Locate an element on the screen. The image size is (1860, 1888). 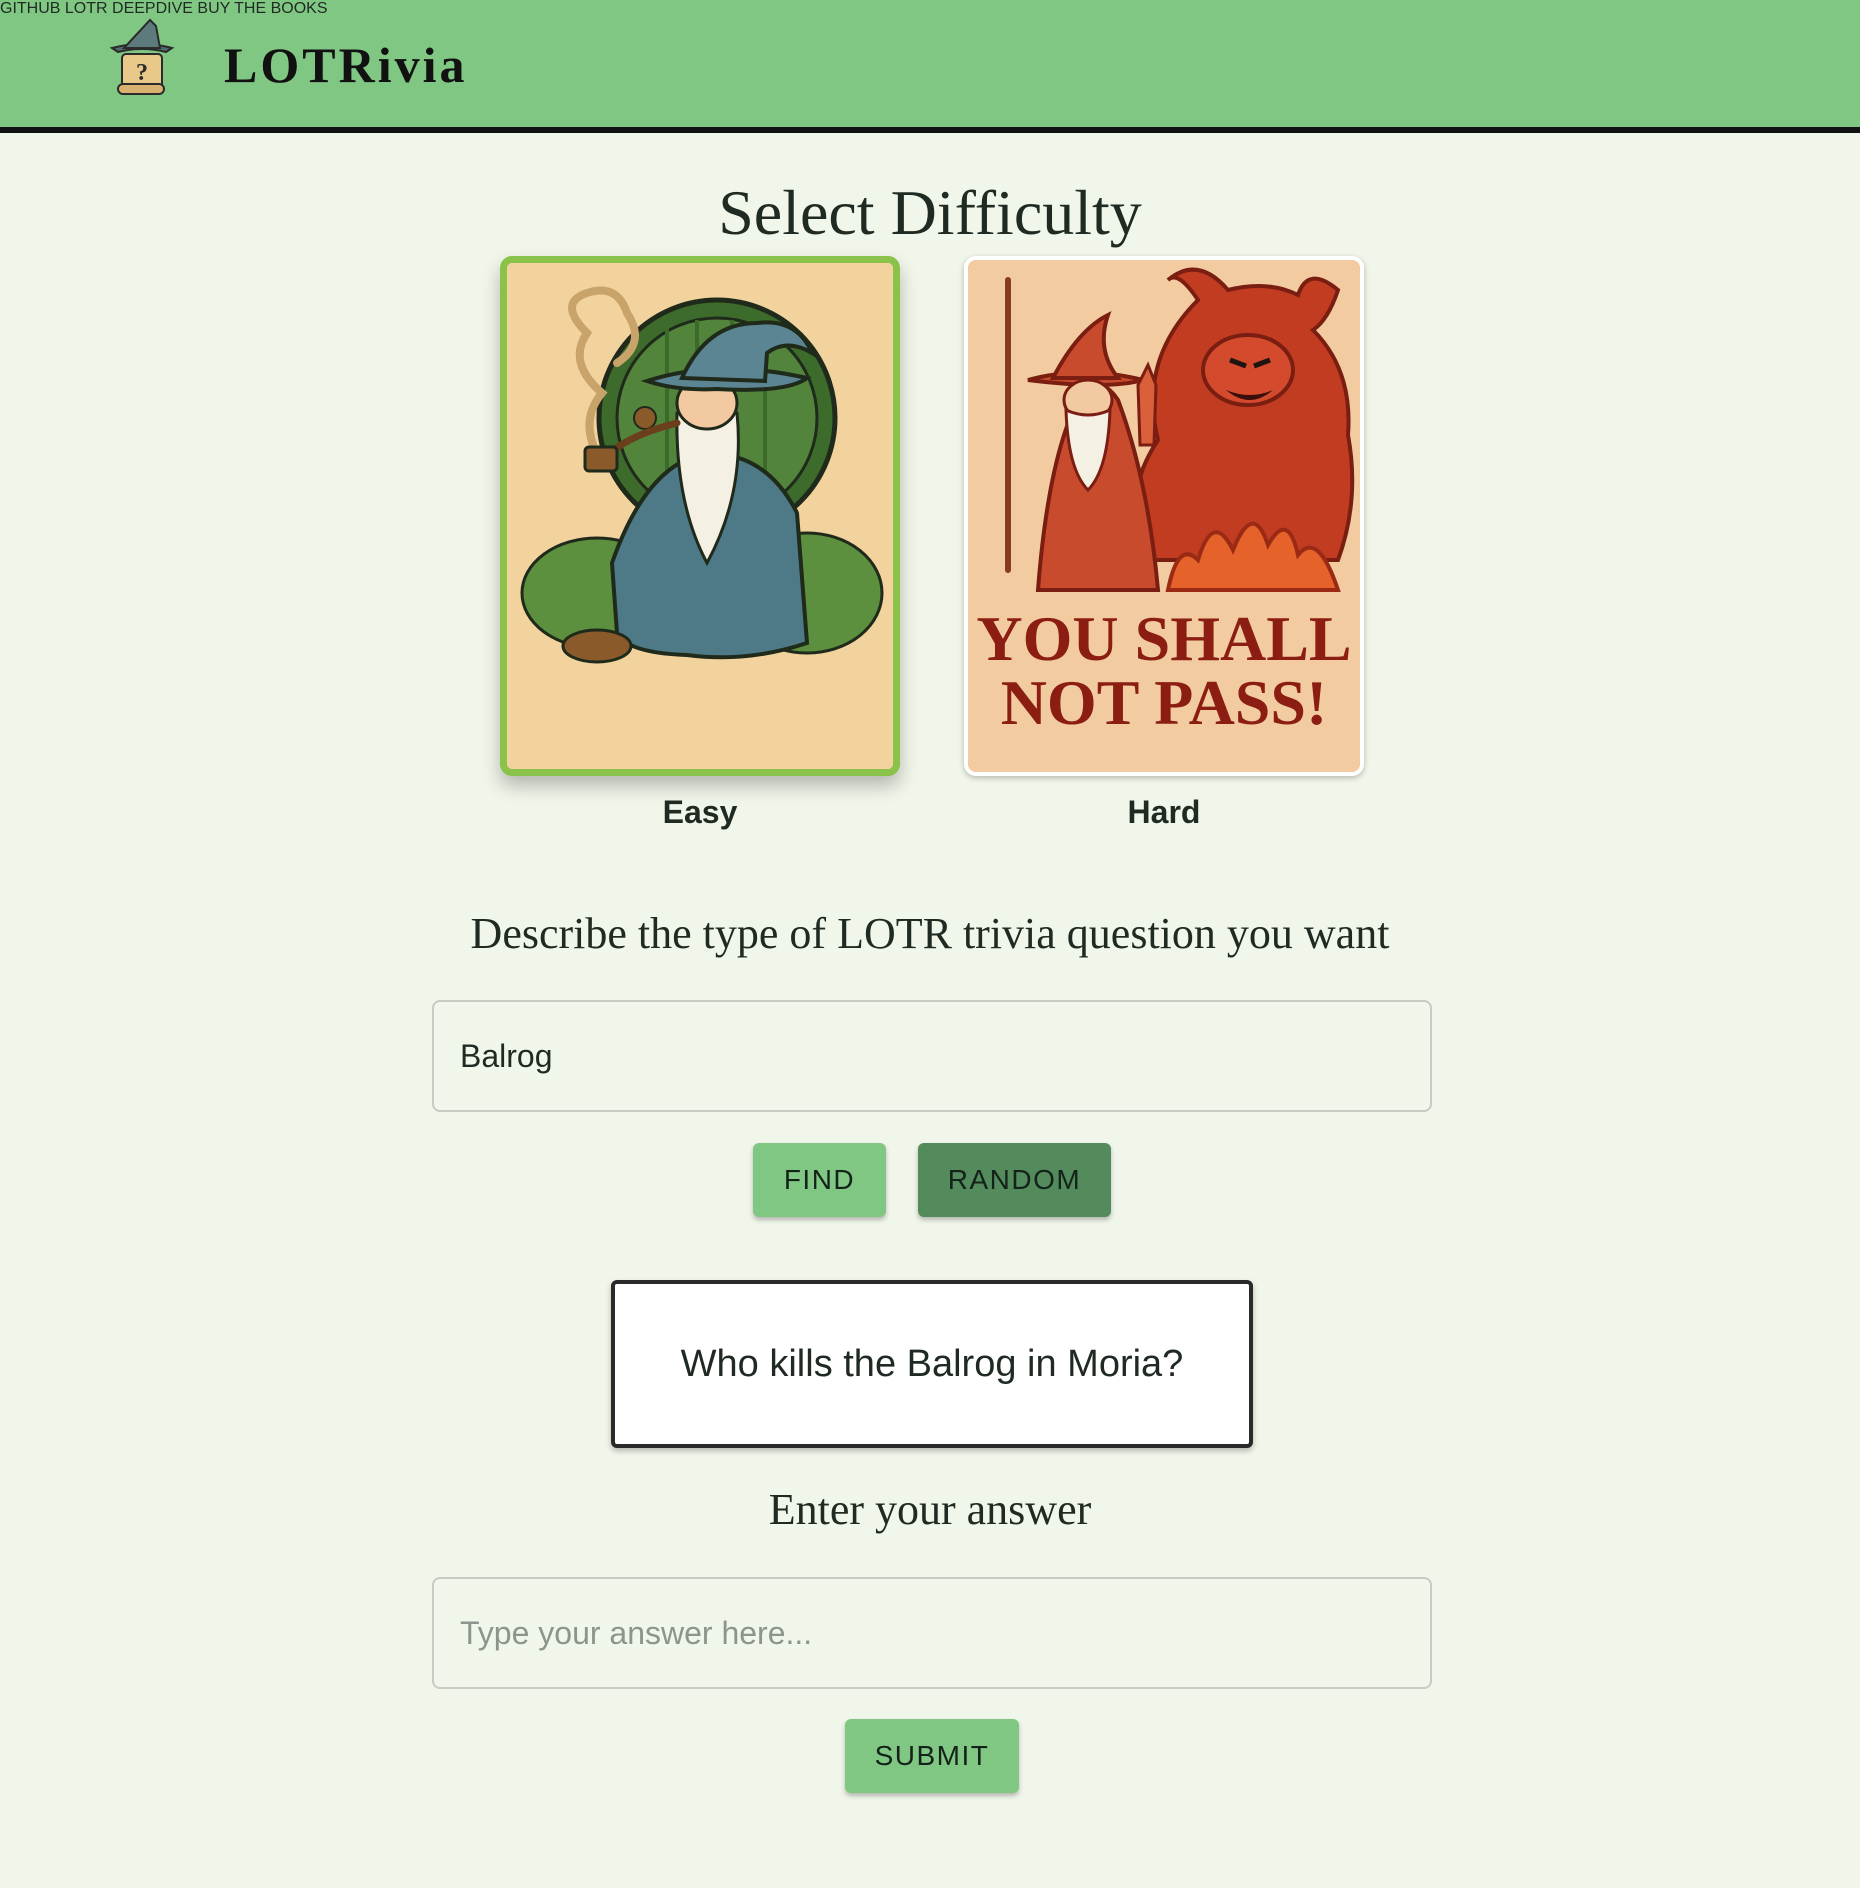
difficulty-card-hard: YOU SHALL NOT PASS! is located at coordinates (1164, 516).